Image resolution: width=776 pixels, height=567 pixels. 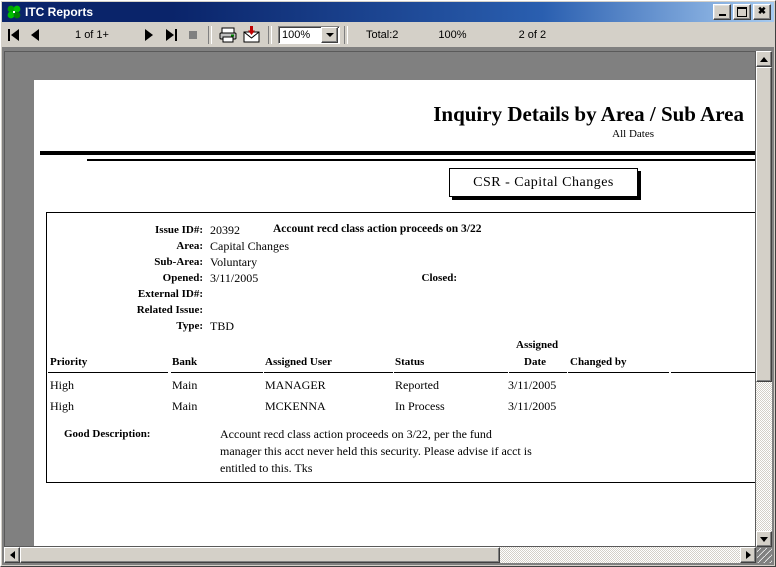 What do you see at coordinates (69, 362) in the screenshot?
I see `column-header-priority: Priority` at bounding box center [69, 362].